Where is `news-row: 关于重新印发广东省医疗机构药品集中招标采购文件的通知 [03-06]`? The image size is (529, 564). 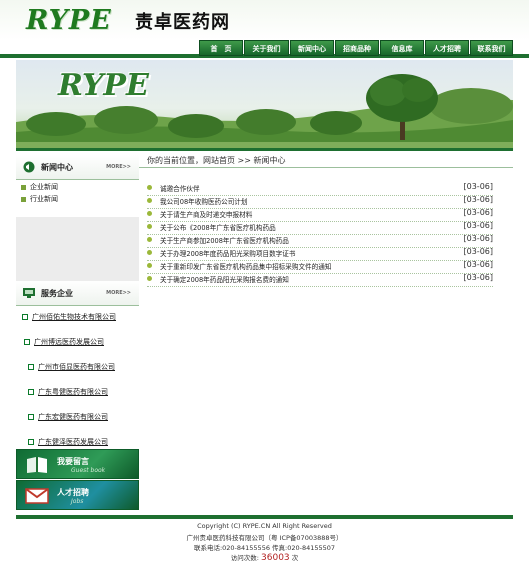 news-row: 关于重新印发广东省医疗机构药品集中招标采购文件的通知 [03-06] is located at coordinates (320, 267).